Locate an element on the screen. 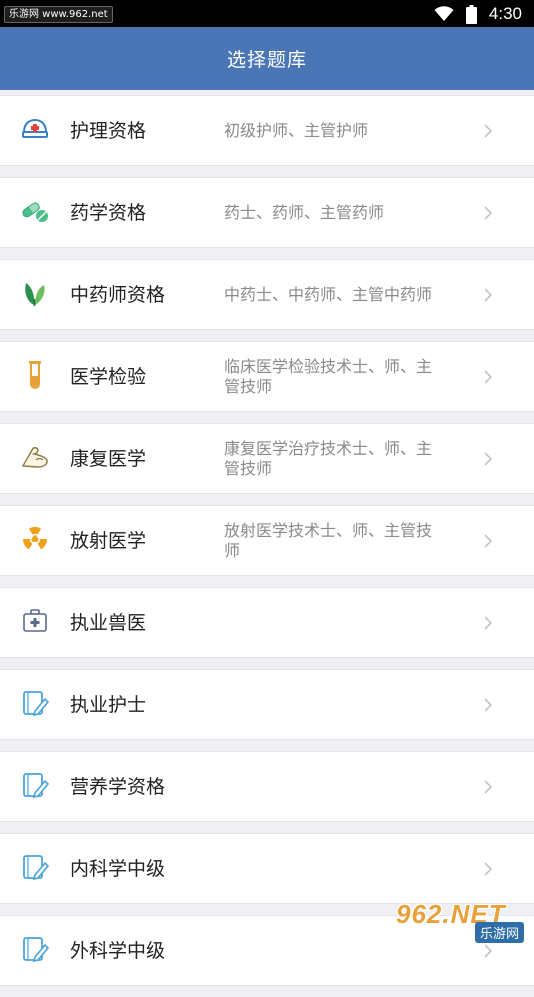 The image size is (534, 997). list-item: 内科学中级 is located at coordinates (267, 868).